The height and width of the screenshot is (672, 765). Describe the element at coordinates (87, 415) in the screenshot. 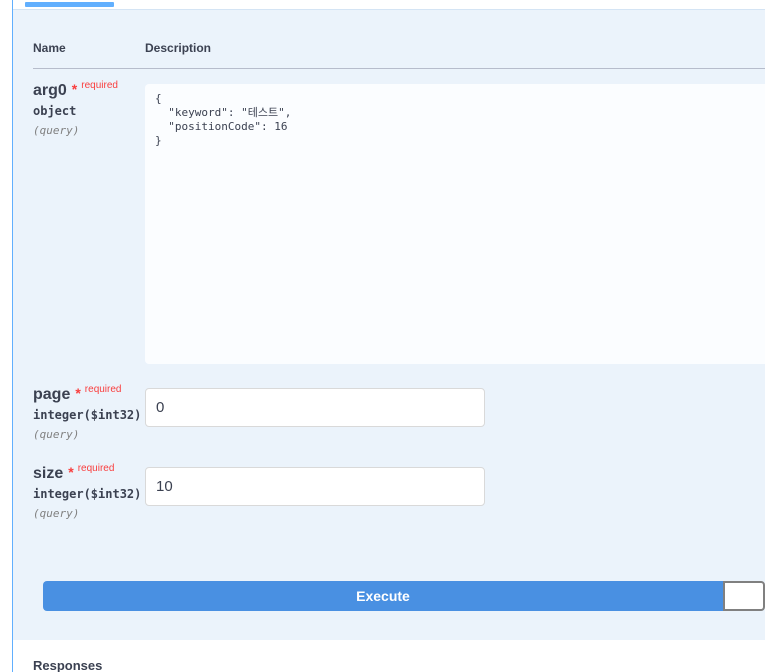

I see `param-type-page: integer($int32)` at that location.